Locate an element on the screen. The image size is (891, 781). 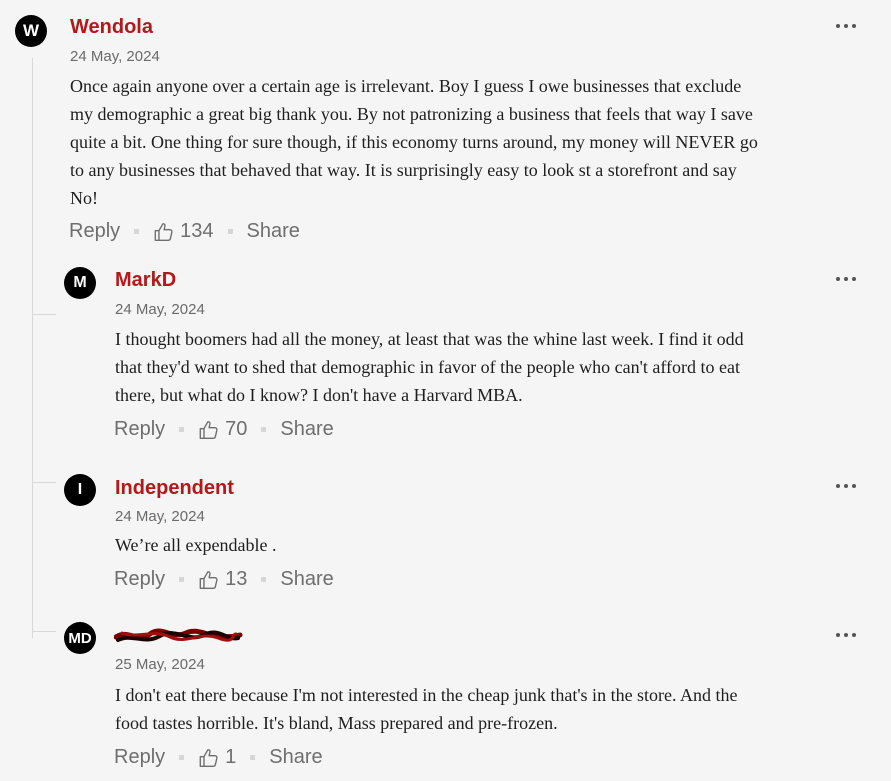
like-button: 1 is located at coordinates (217, 757).